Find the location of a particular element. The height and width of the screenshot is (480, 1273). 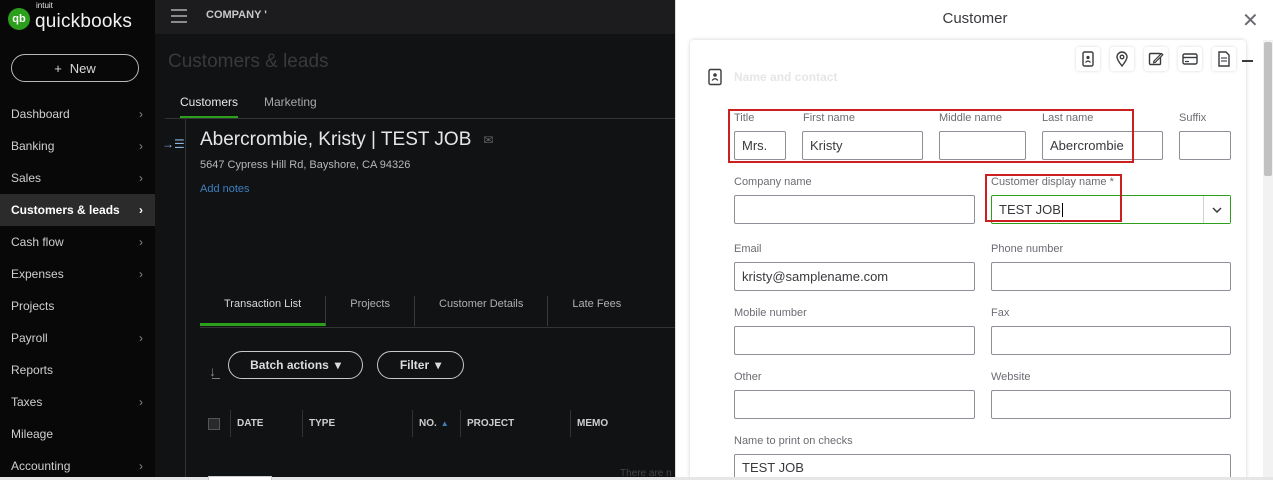

collapse-icon is located at coordinates (1247, 61).